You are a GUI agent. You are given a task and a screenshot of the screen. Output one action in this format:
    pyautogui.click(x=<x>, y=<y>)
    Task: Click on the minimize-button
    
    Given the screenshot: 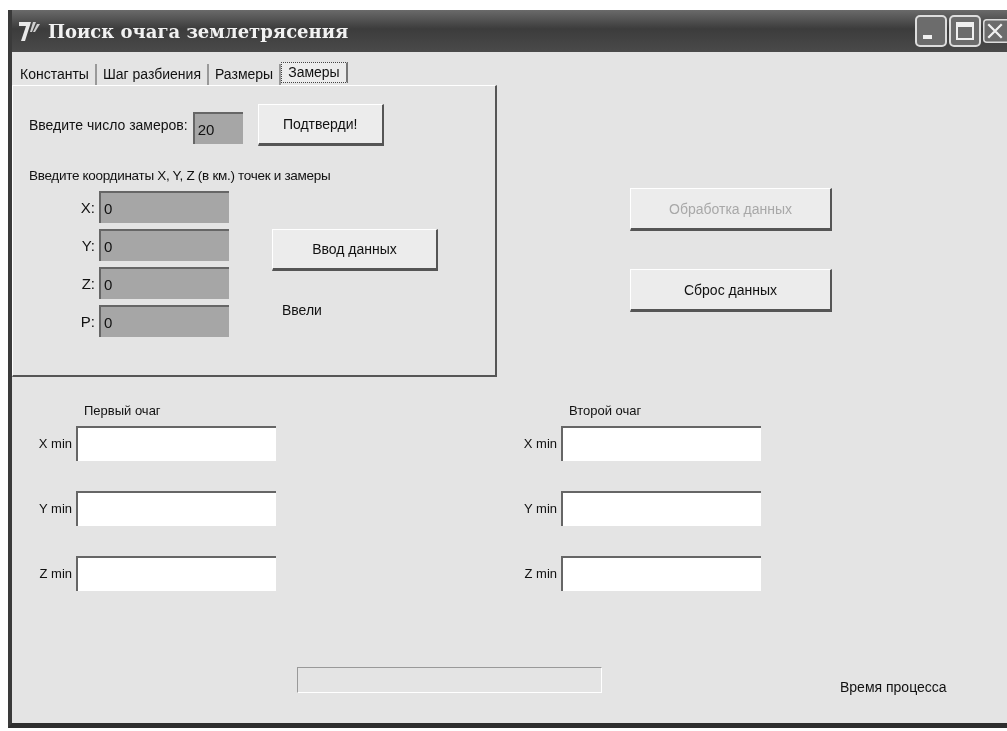 What is the action you would take?
    pyautogui.click(x=931, y=31)
    